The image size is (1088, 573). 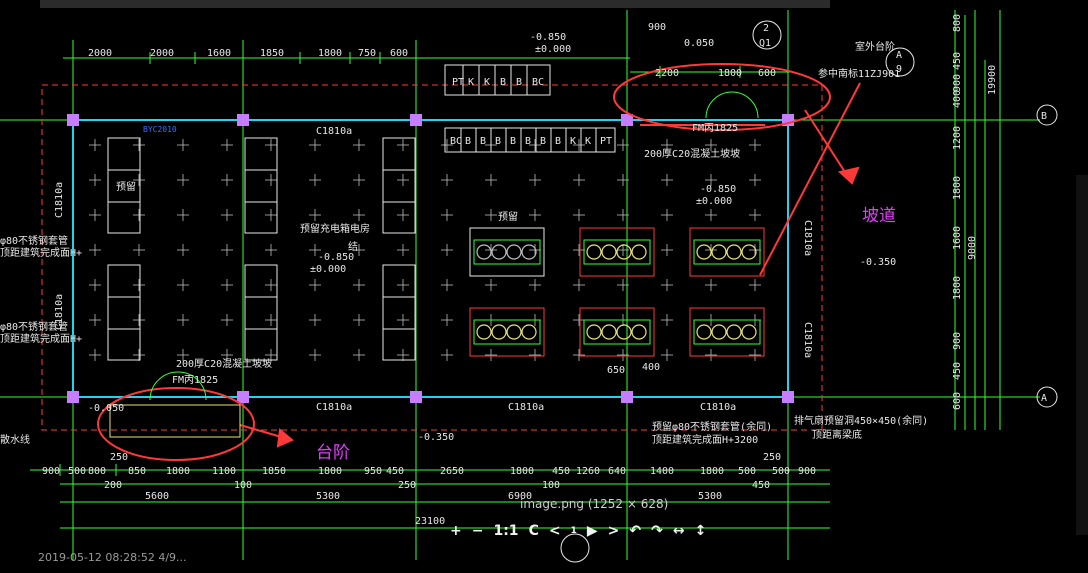 What do you see at coordinates (617, 471) in the screenshot?
I see `dimension-text: 640` at bounding box center [617, 471].